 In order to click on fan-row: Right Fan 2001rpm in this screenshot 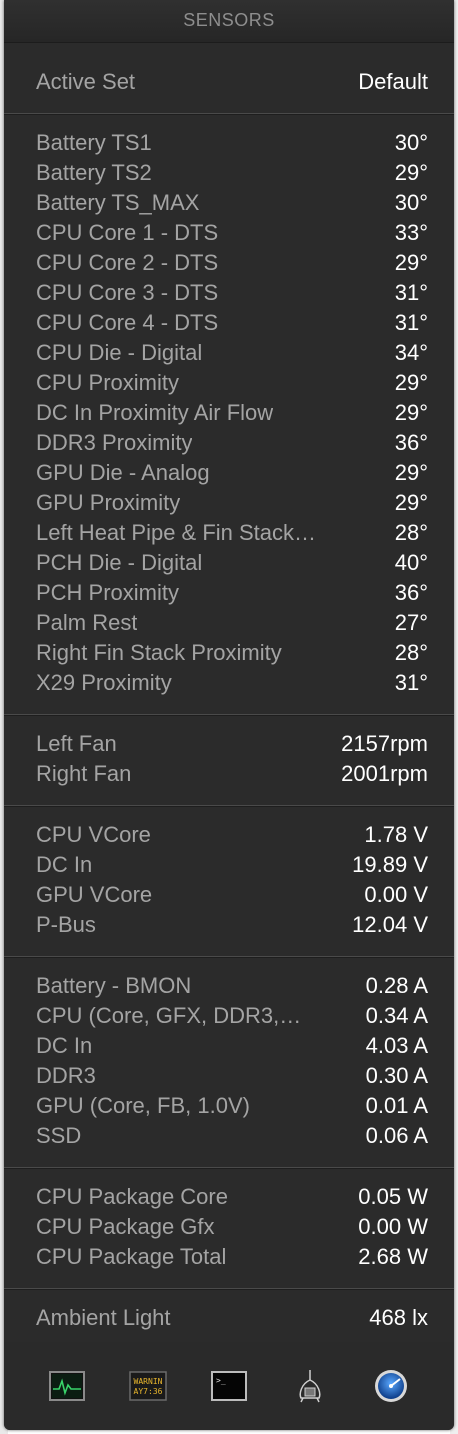, I will do `click(229, 774)`.